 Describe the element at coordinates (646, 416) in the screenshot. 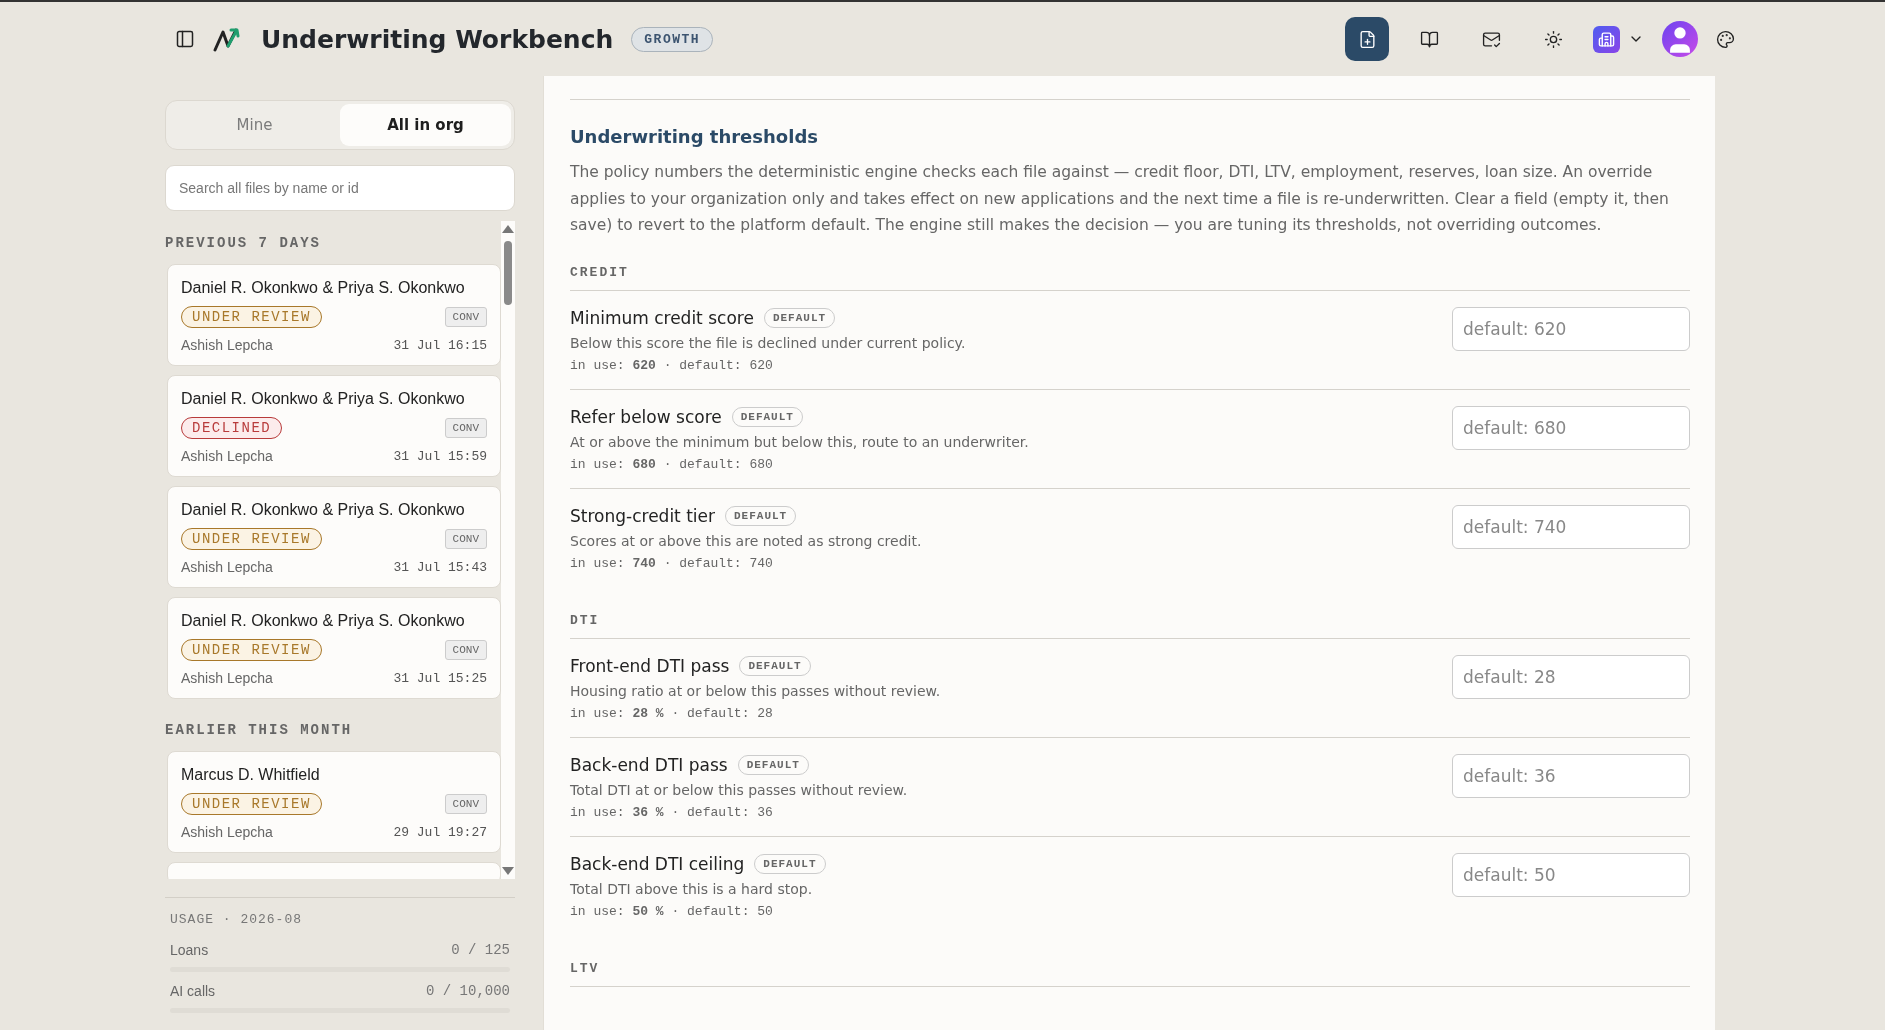

I see `setting-name: Refer below score` at that location.